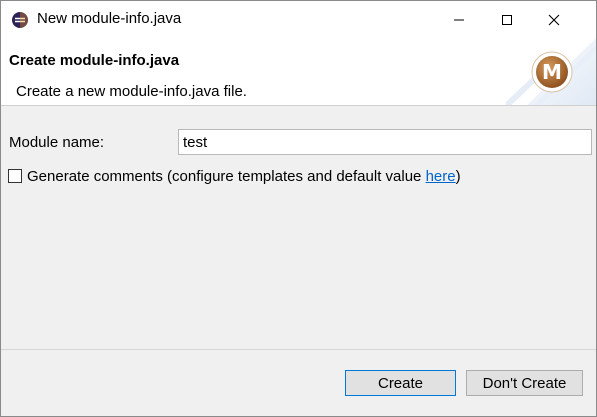 The width and height of the screenshot is (597, 417). I want to click on minimize-icon, so click(458, 19).